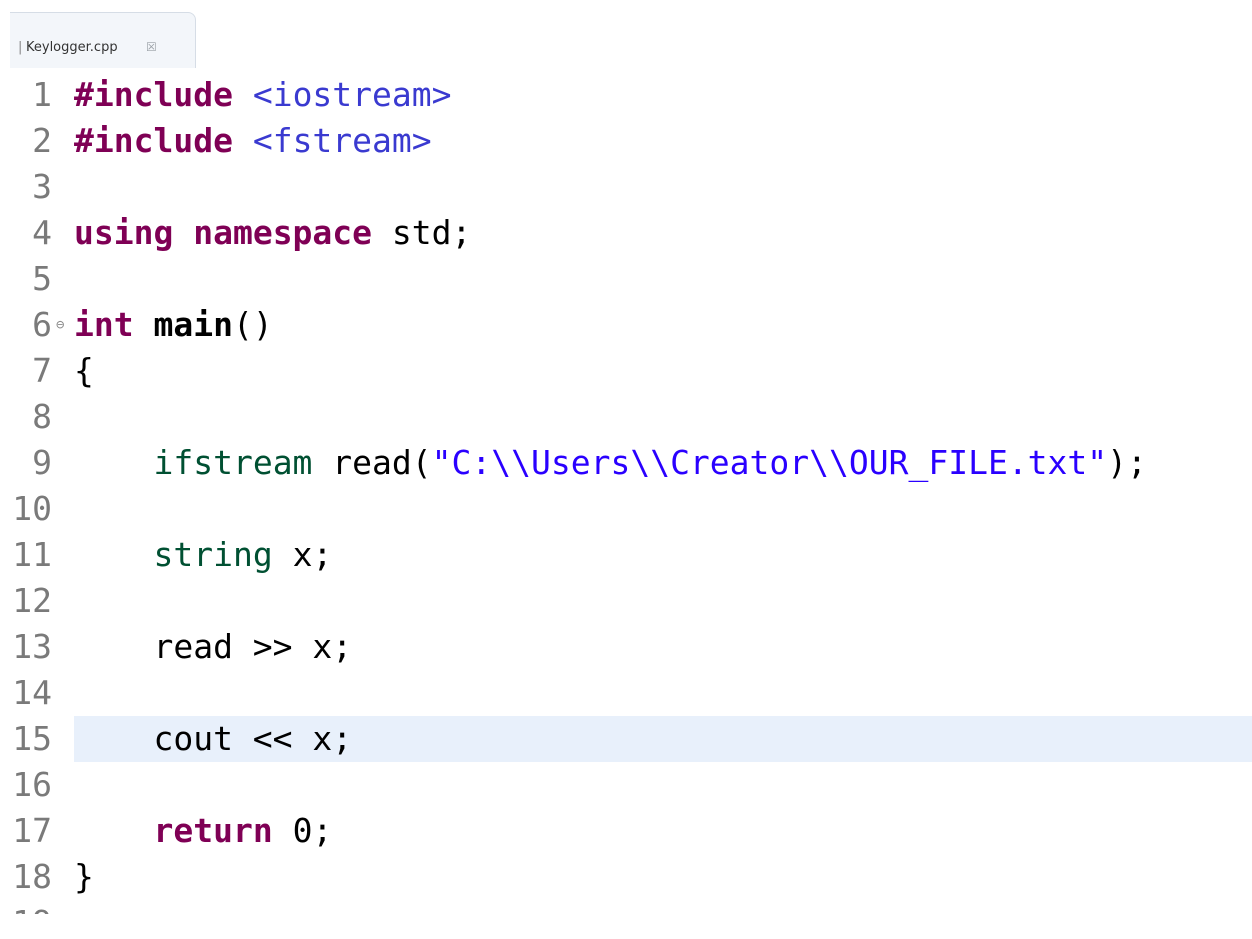  I want to click on line-number: 4, so click(42, 232).